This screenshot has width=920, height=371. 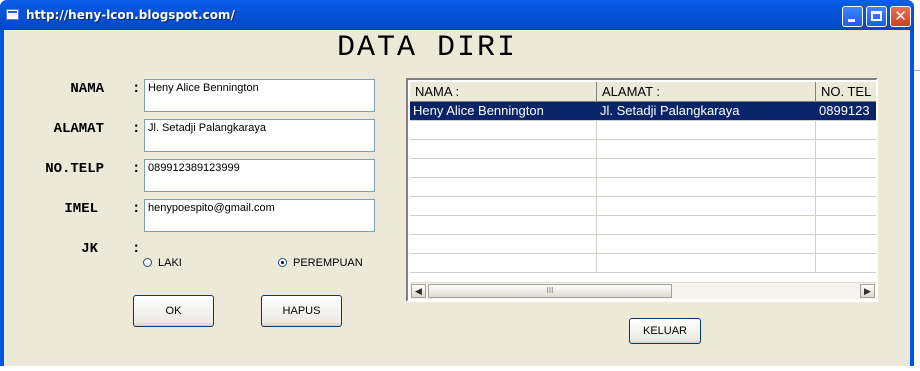 I want to click on maximize-icon, so click(x=876, y=16).